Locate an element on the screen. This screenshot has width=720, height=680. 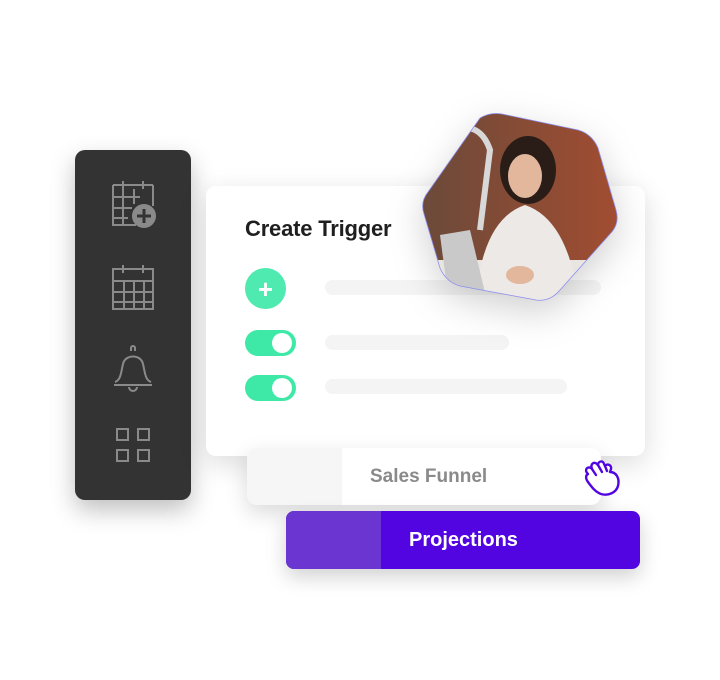
option-projections: Projections is located at coordinates (463, 540).